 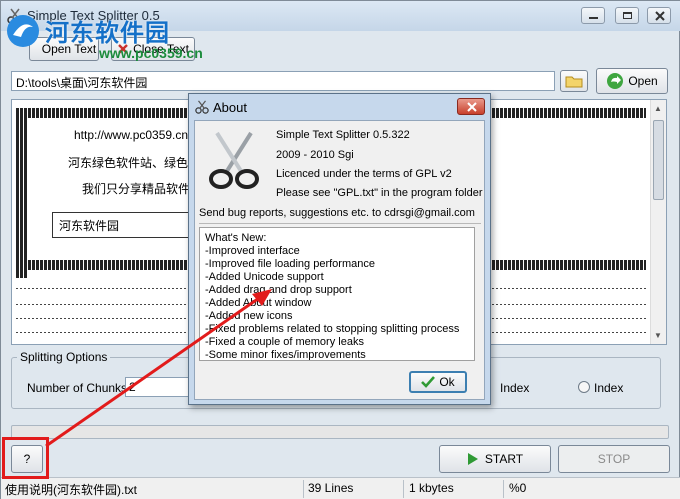 What do you see at coordinates (278, 290) in the screenshot?
I see `whats-new-line: -Added drag and drop support` at bounding box center [278, 290].